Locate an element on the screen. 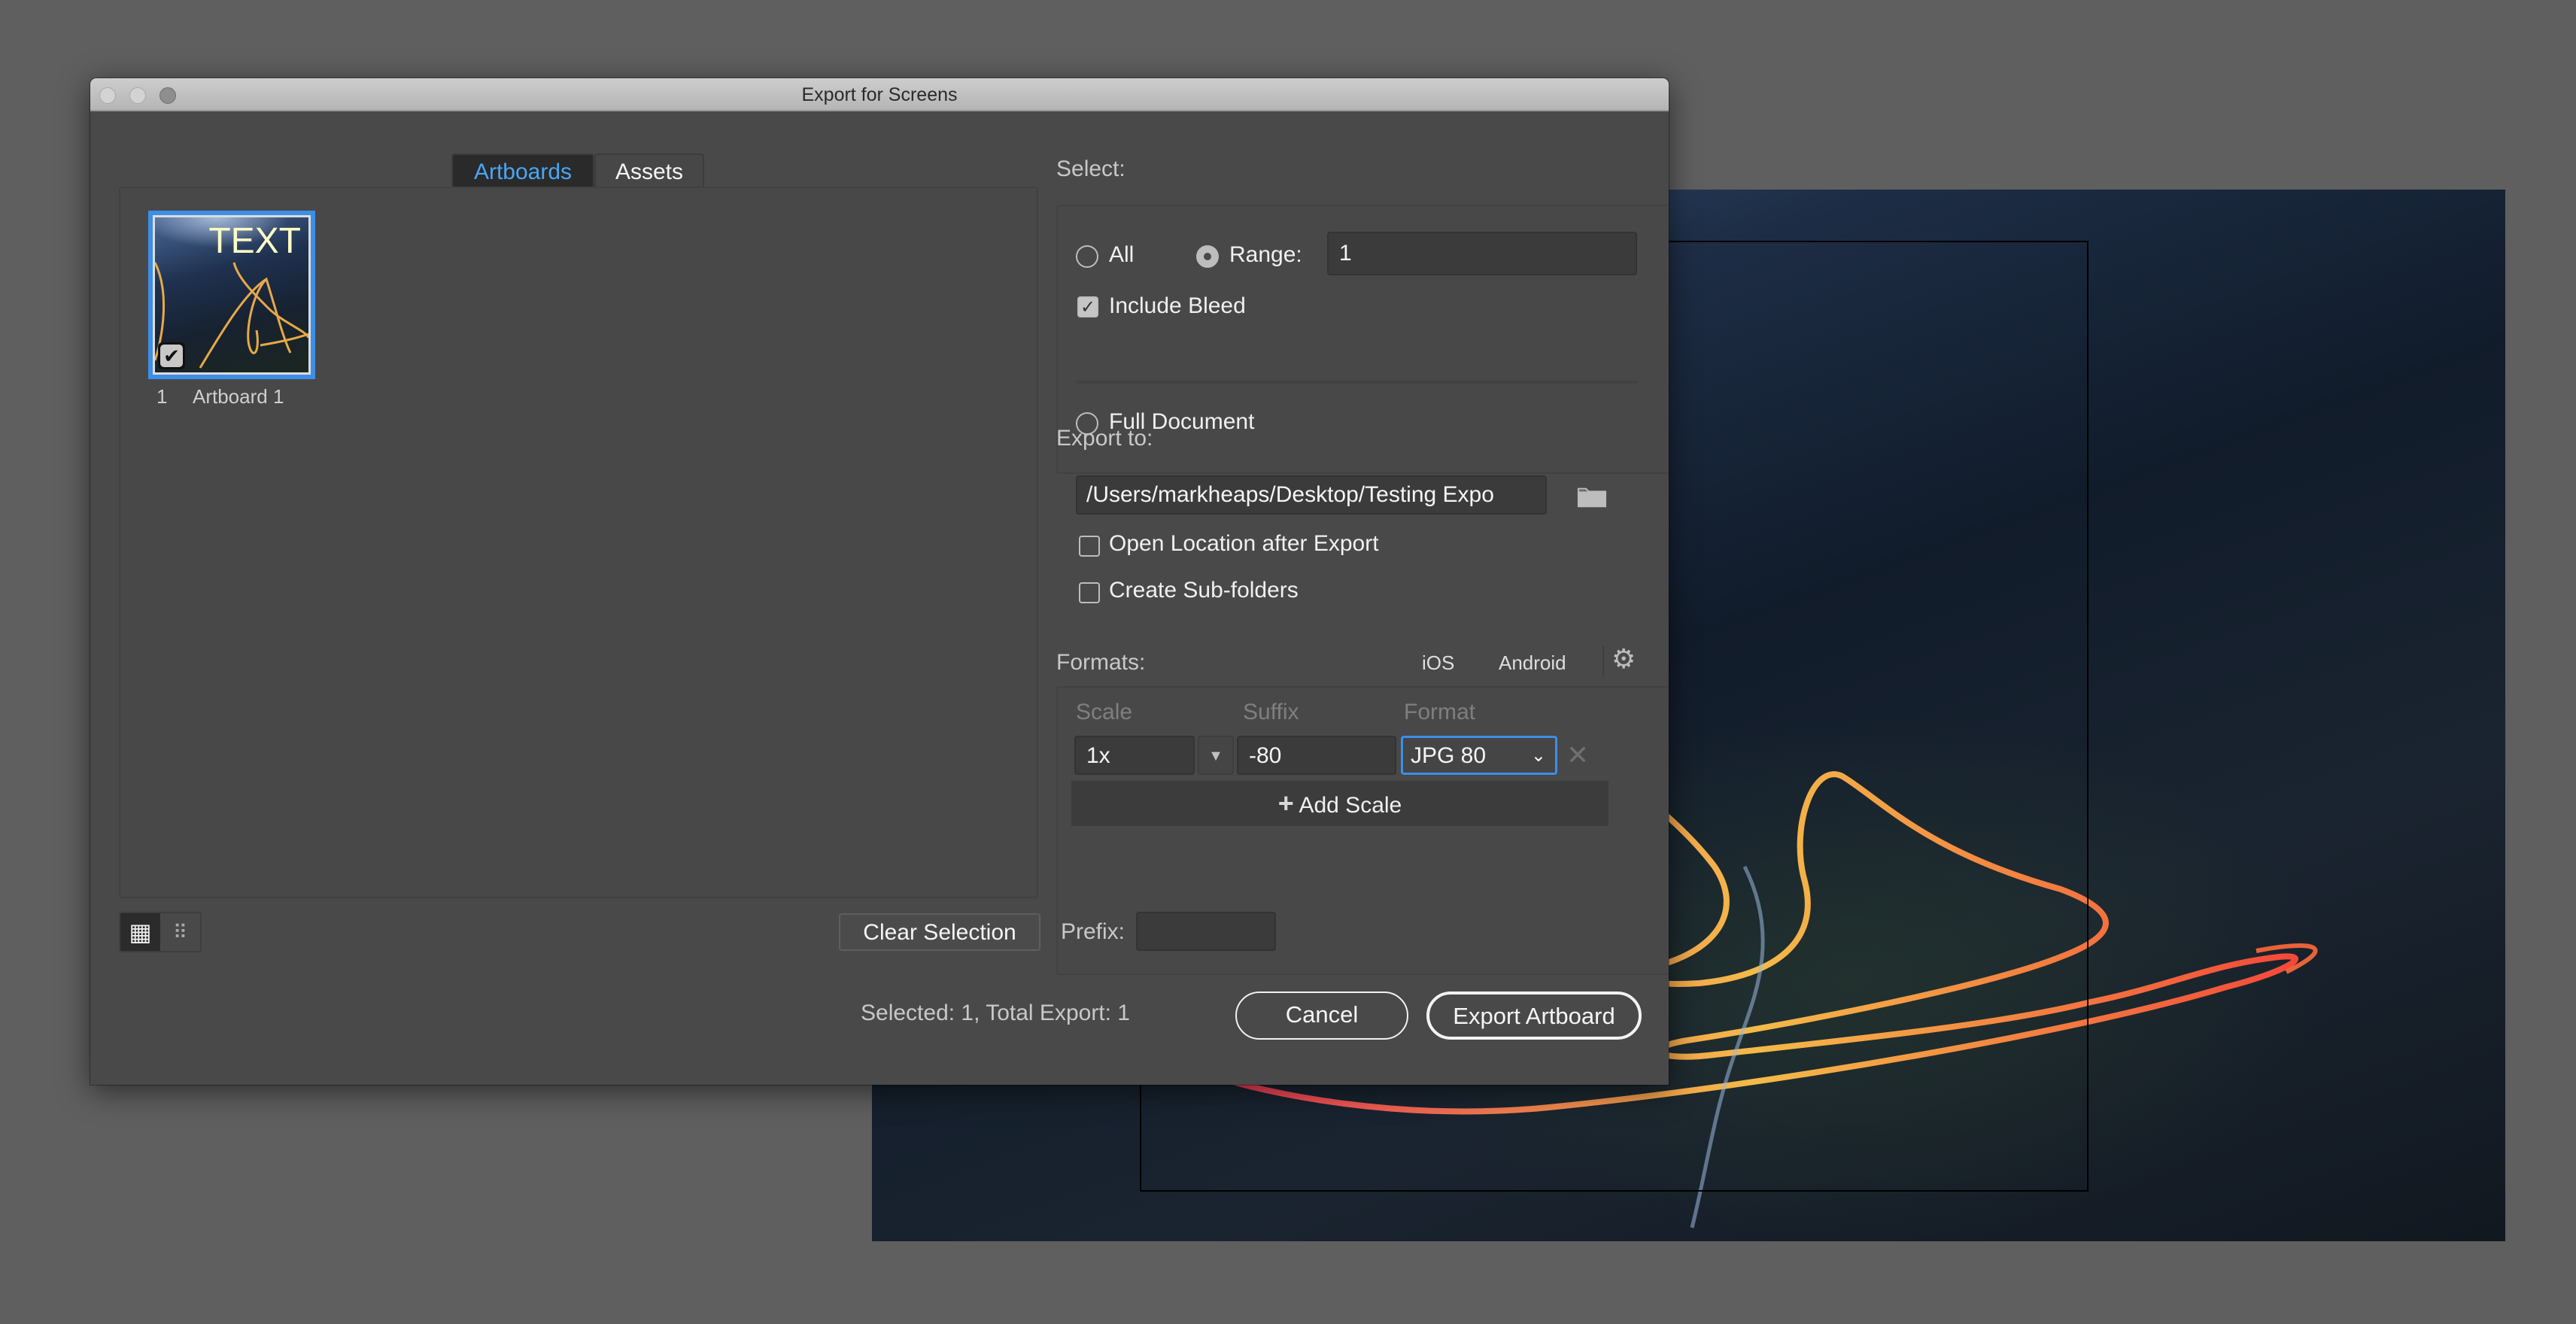 This screenshot has width=2576, height=1324. small-thumbnail-view-button: ⠿ is located at coordinates (180, 932).